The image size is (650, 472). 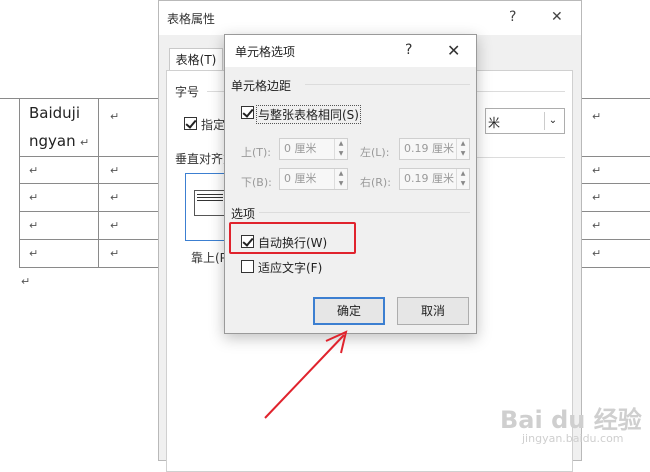 What do you see at coordinates (573, 438) in the screenshot?
I see `watermark-url: jingyan.baidu.com` at bounding box center [573, 438].